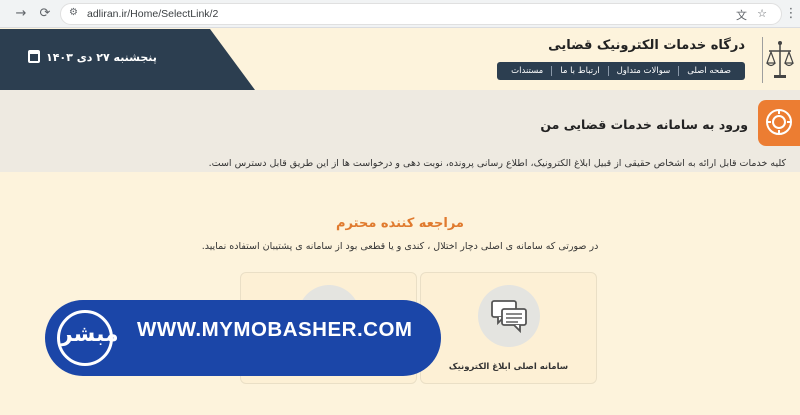 Image resolution: width=800 pixels, height=415 pixels. Describe the element at coordinates (34, 56) in the screenshot. I see `calendar-icon` at that location.